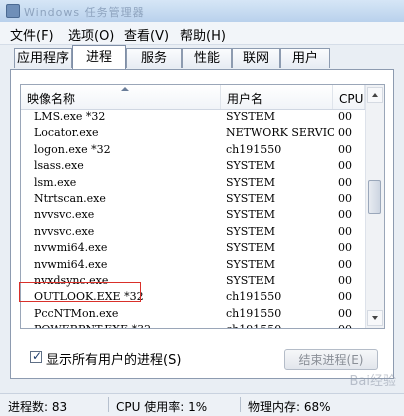  Describe the element at coordinates (71, 280) in the screenshot. I see `process-name: nvxdsync.exe` at that location.